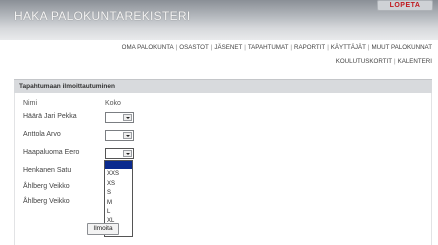 The width and height of the screenshot is (438, 245). Describe the element at coordinates (118, 184) in the screenshot. I see `size-option: XS` at that location.